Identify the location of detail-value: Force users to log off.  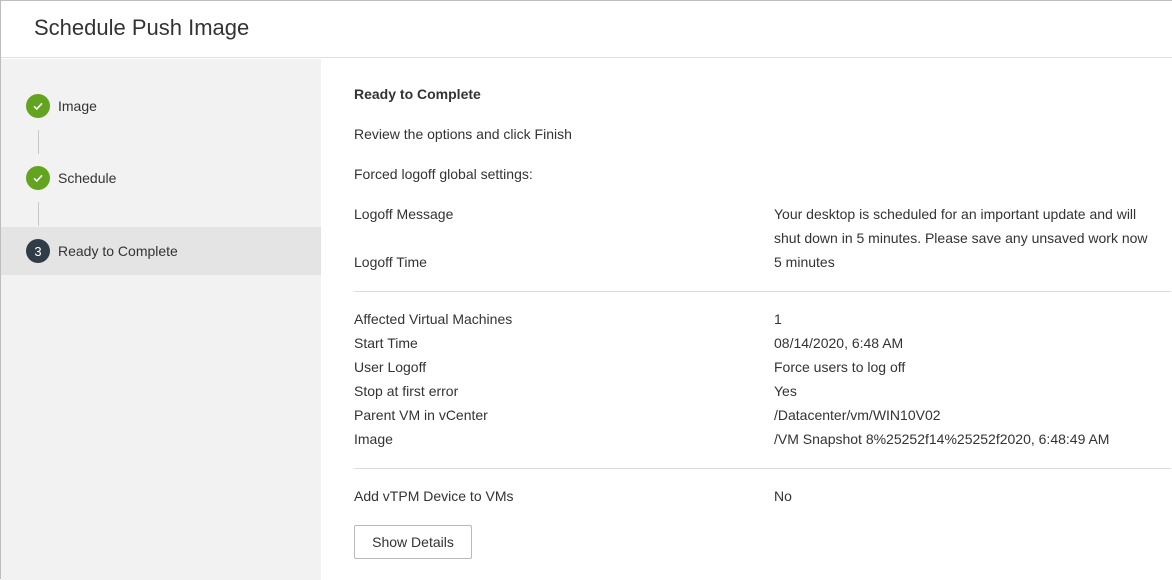
(840, 367).